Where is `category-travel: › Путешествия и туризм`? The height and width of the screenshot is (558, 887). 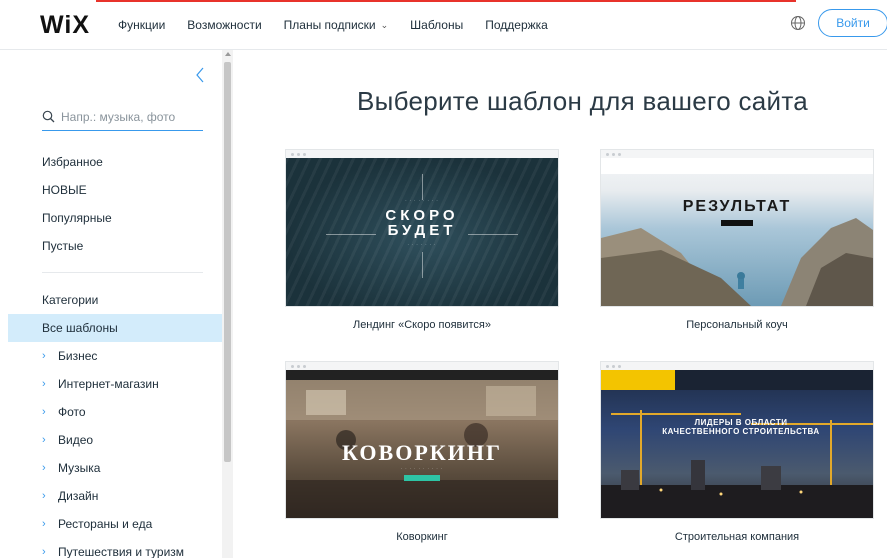 category-travel: › Путешествия и туризм is located at coordinates (113, 551).